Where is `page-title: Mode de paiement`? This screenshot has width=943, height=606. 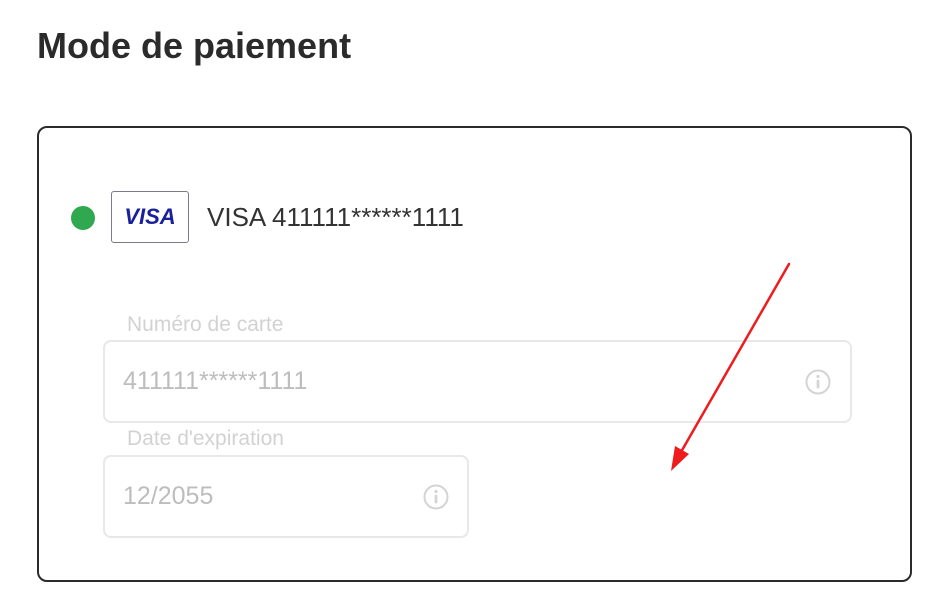 page-title: Mode de paiement is located at coordinates (194, 45).